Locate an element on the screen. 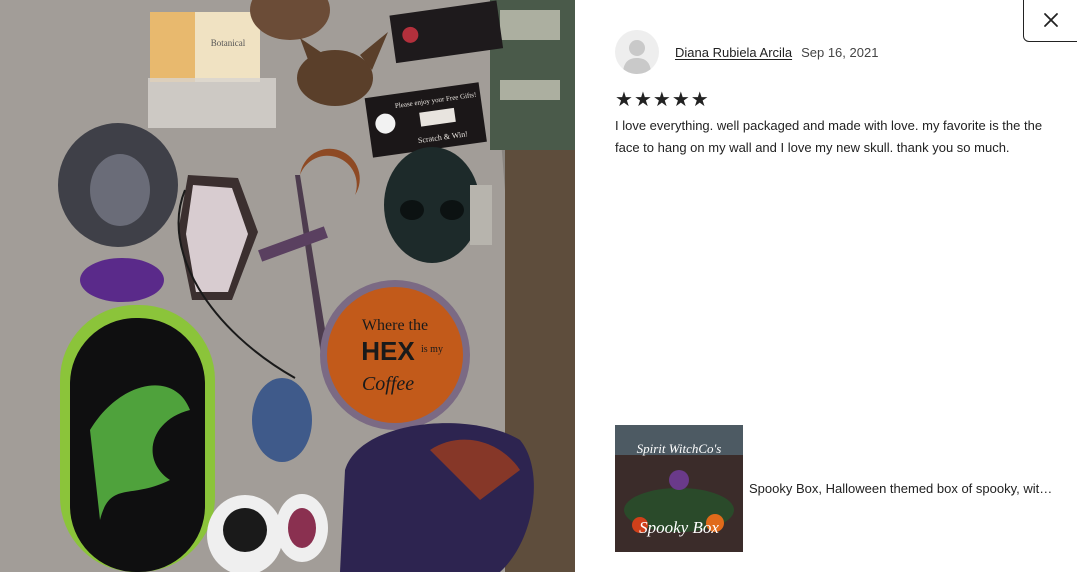 Image resolution: width=1077 pixels, height=572 pixels. star-rating: ★ ★ ★ ★ ★ is located at coordinates (662, 100).